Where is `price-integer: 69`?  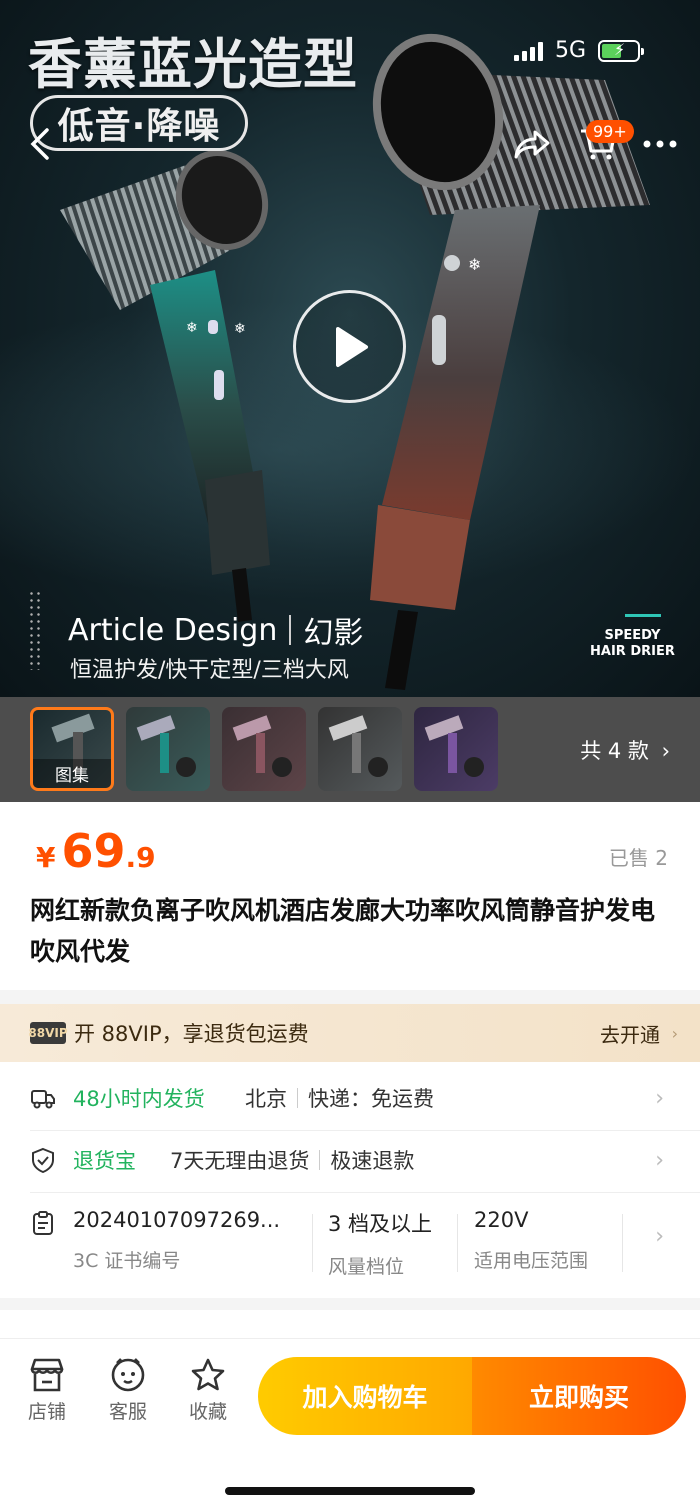
price-integer: 69 is located at coordinates (93, 851).